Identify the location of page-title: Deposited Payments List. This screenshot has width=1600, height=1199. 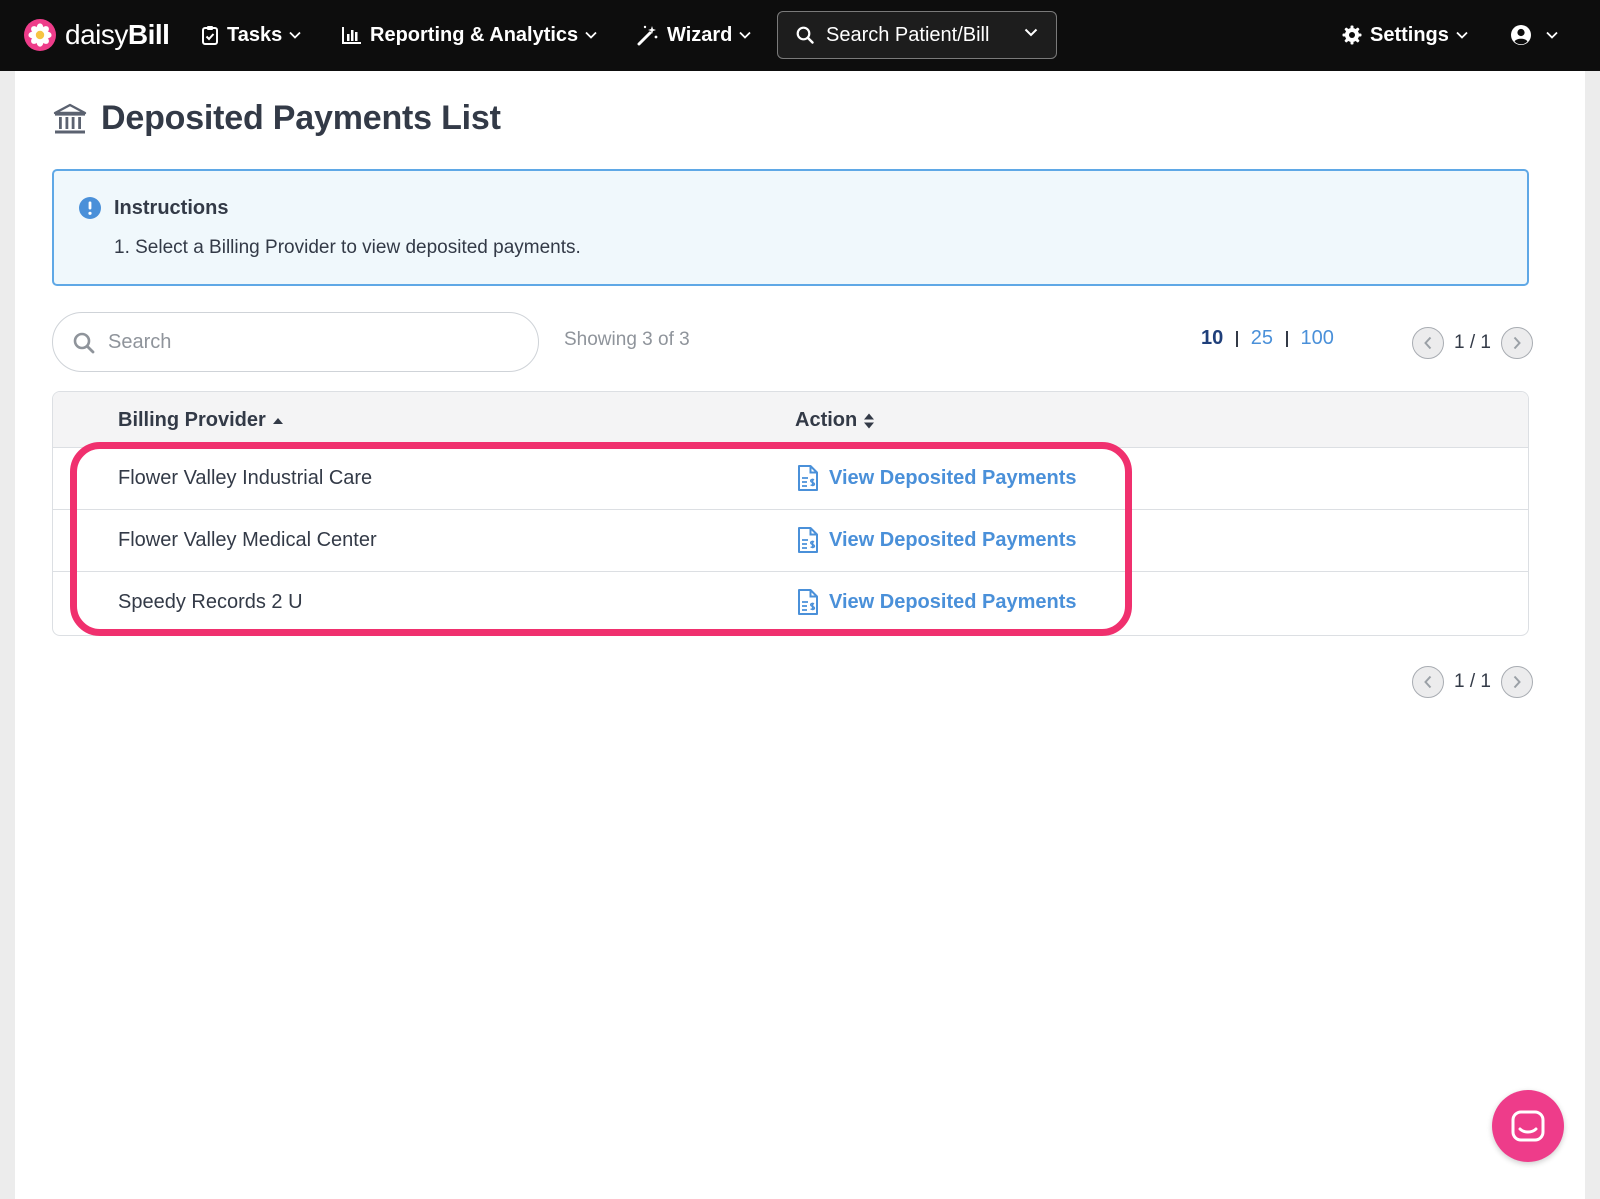
(301, 118).